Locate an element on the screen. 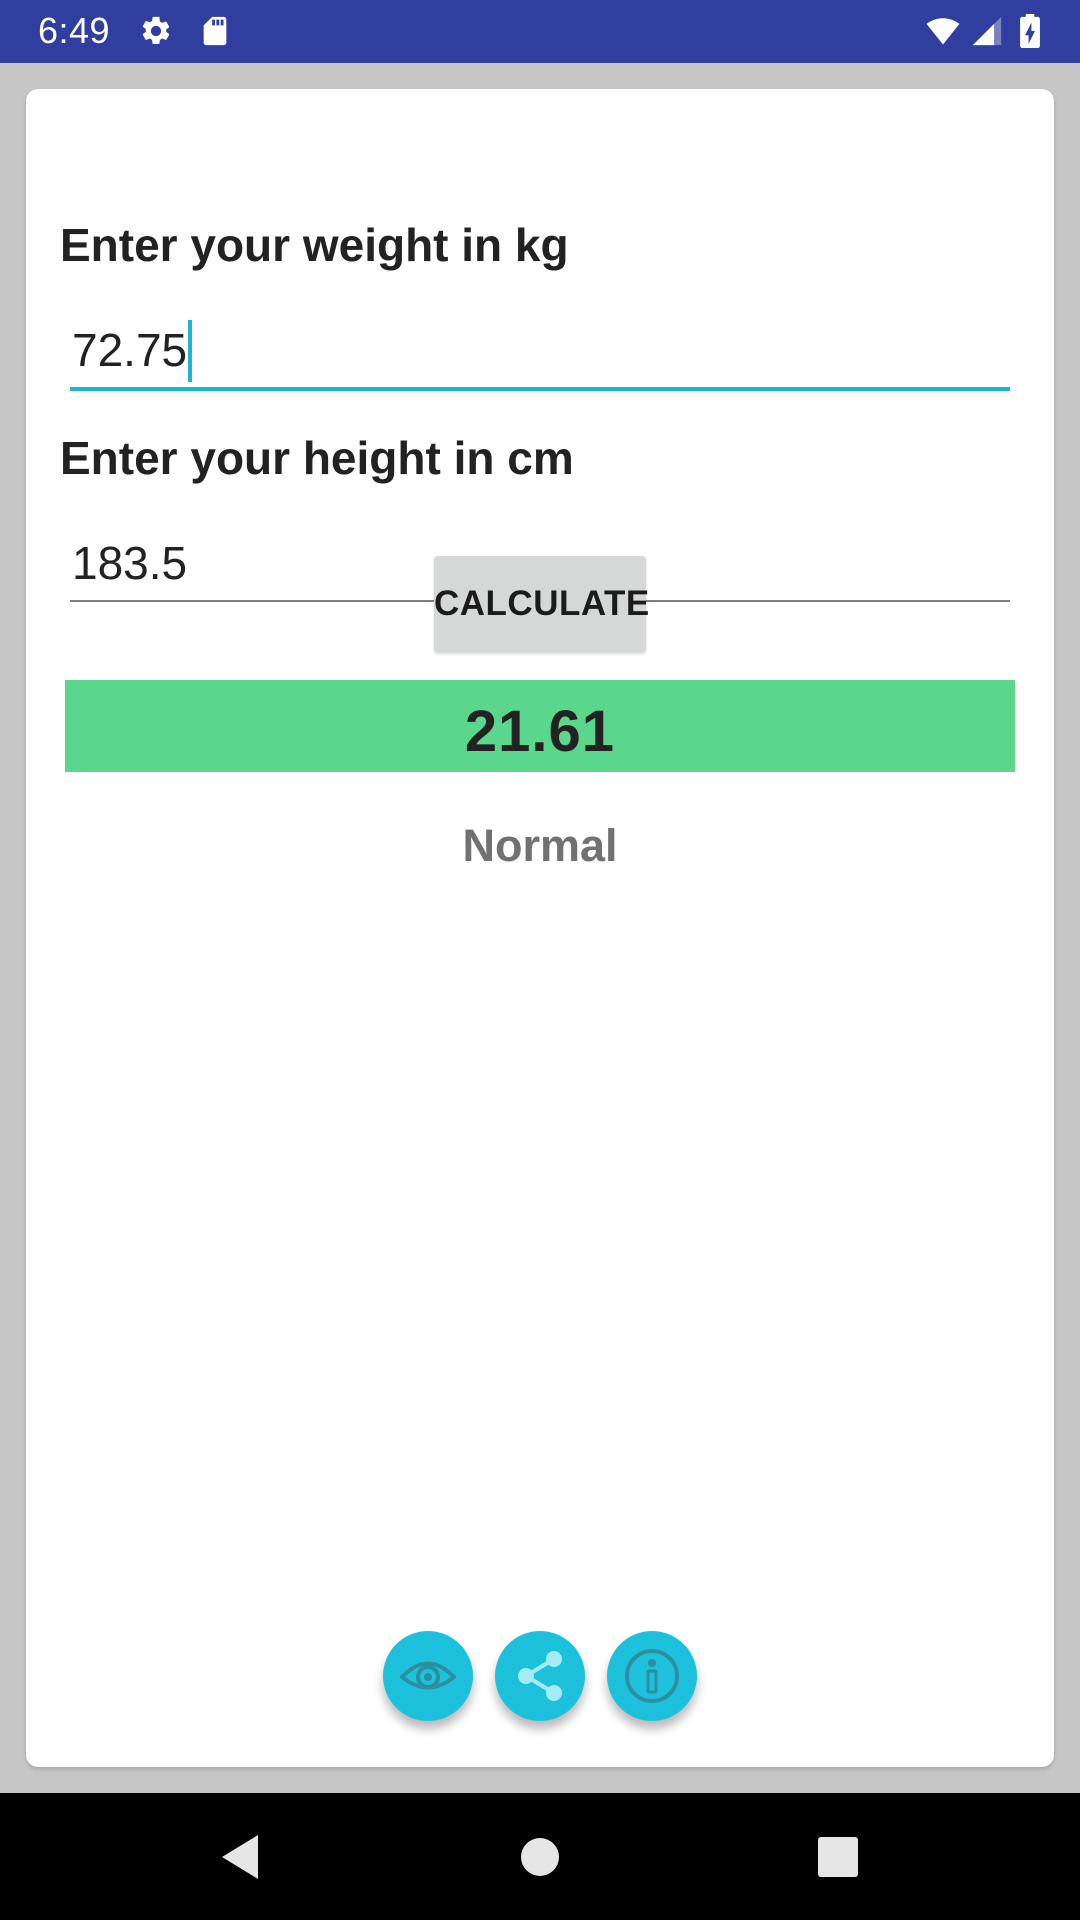 The image size is (1080, 1920). height-label: Enter your height in cm is located at coordinates (317, 458).